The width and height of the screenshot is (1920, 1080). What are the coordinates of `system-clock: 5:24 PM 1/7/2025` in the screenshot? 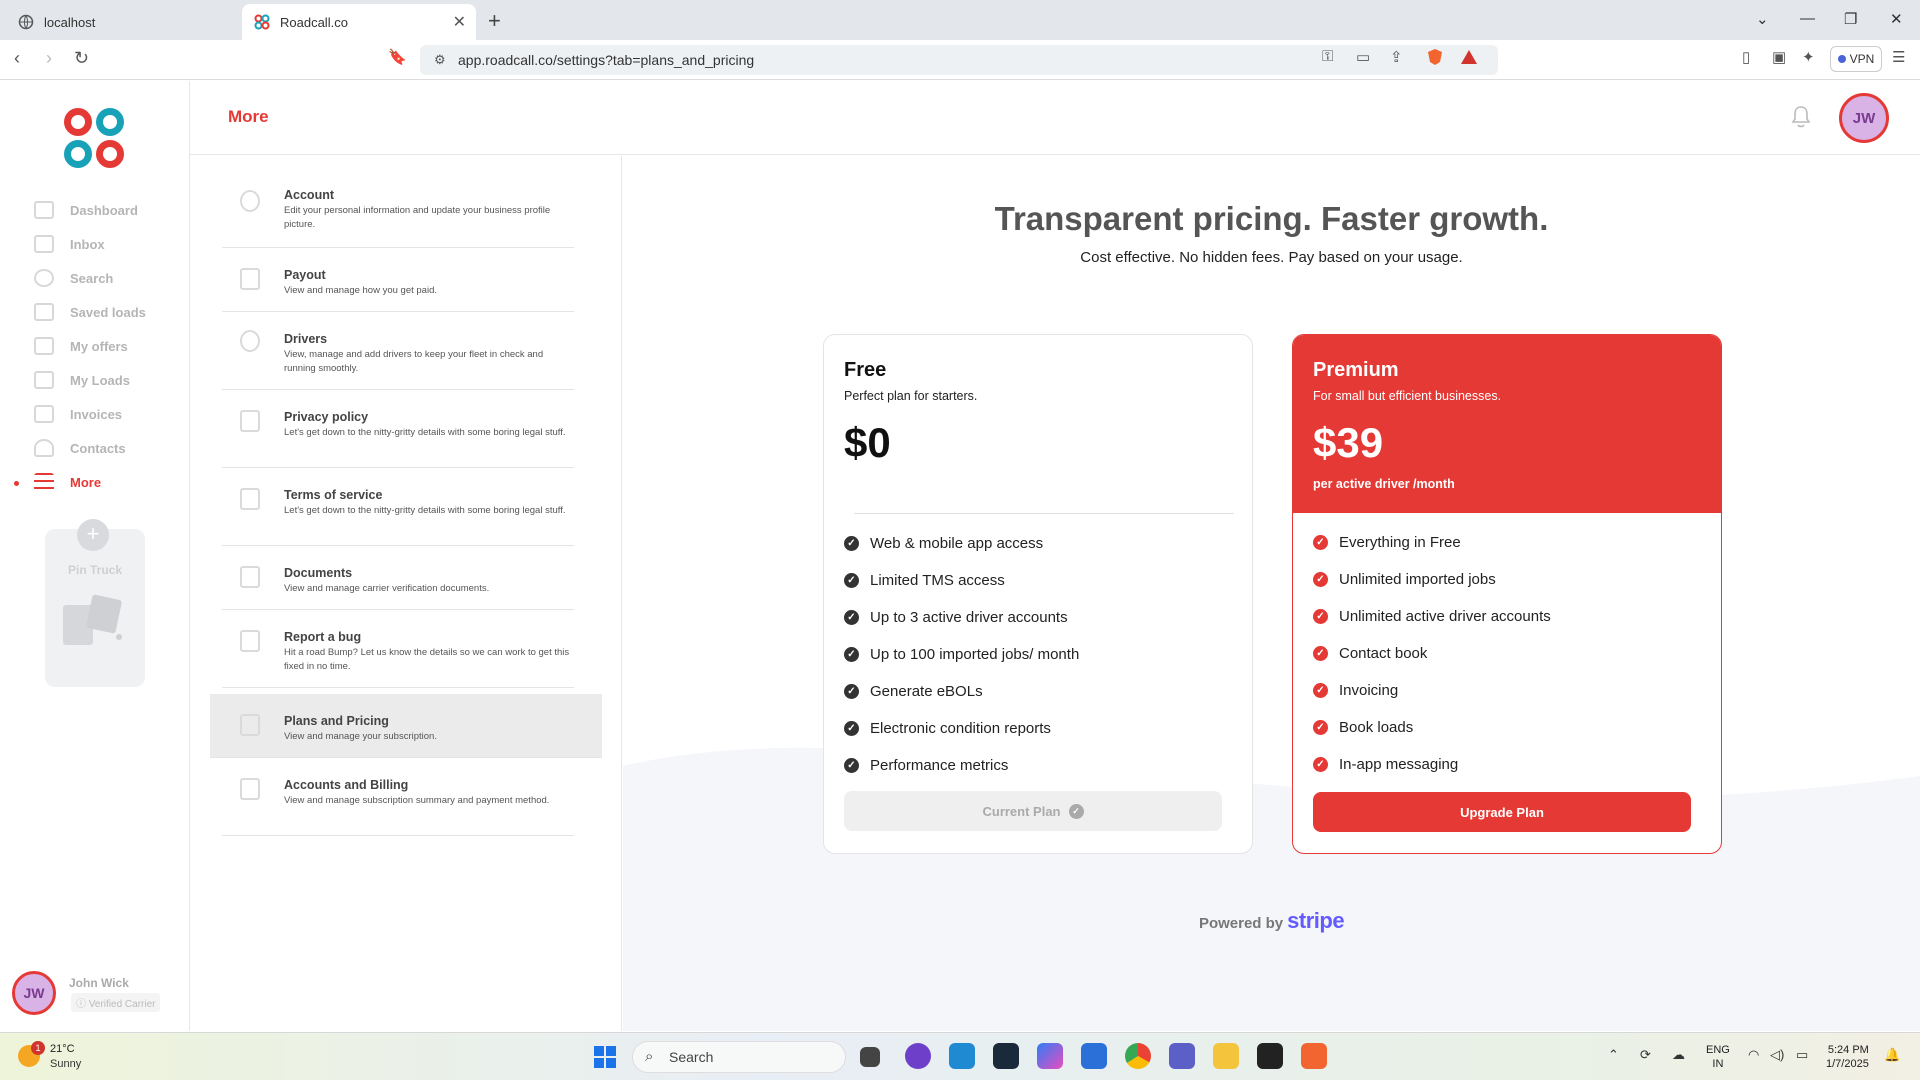 It's located at (1847, 1057).